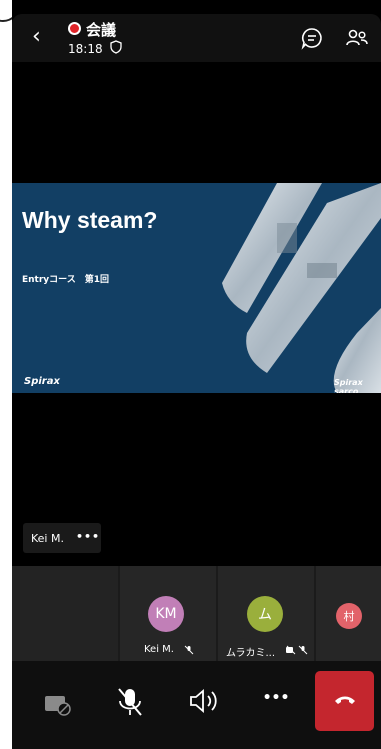 The width and height of the screenshot is (381, 749). I want to click on chat-icon, so click(312, 38).